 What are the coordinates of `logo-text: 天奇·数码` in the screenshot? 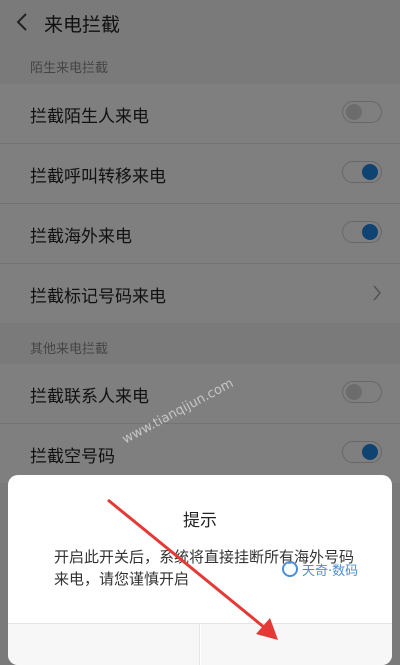 It's located at (330, 571).